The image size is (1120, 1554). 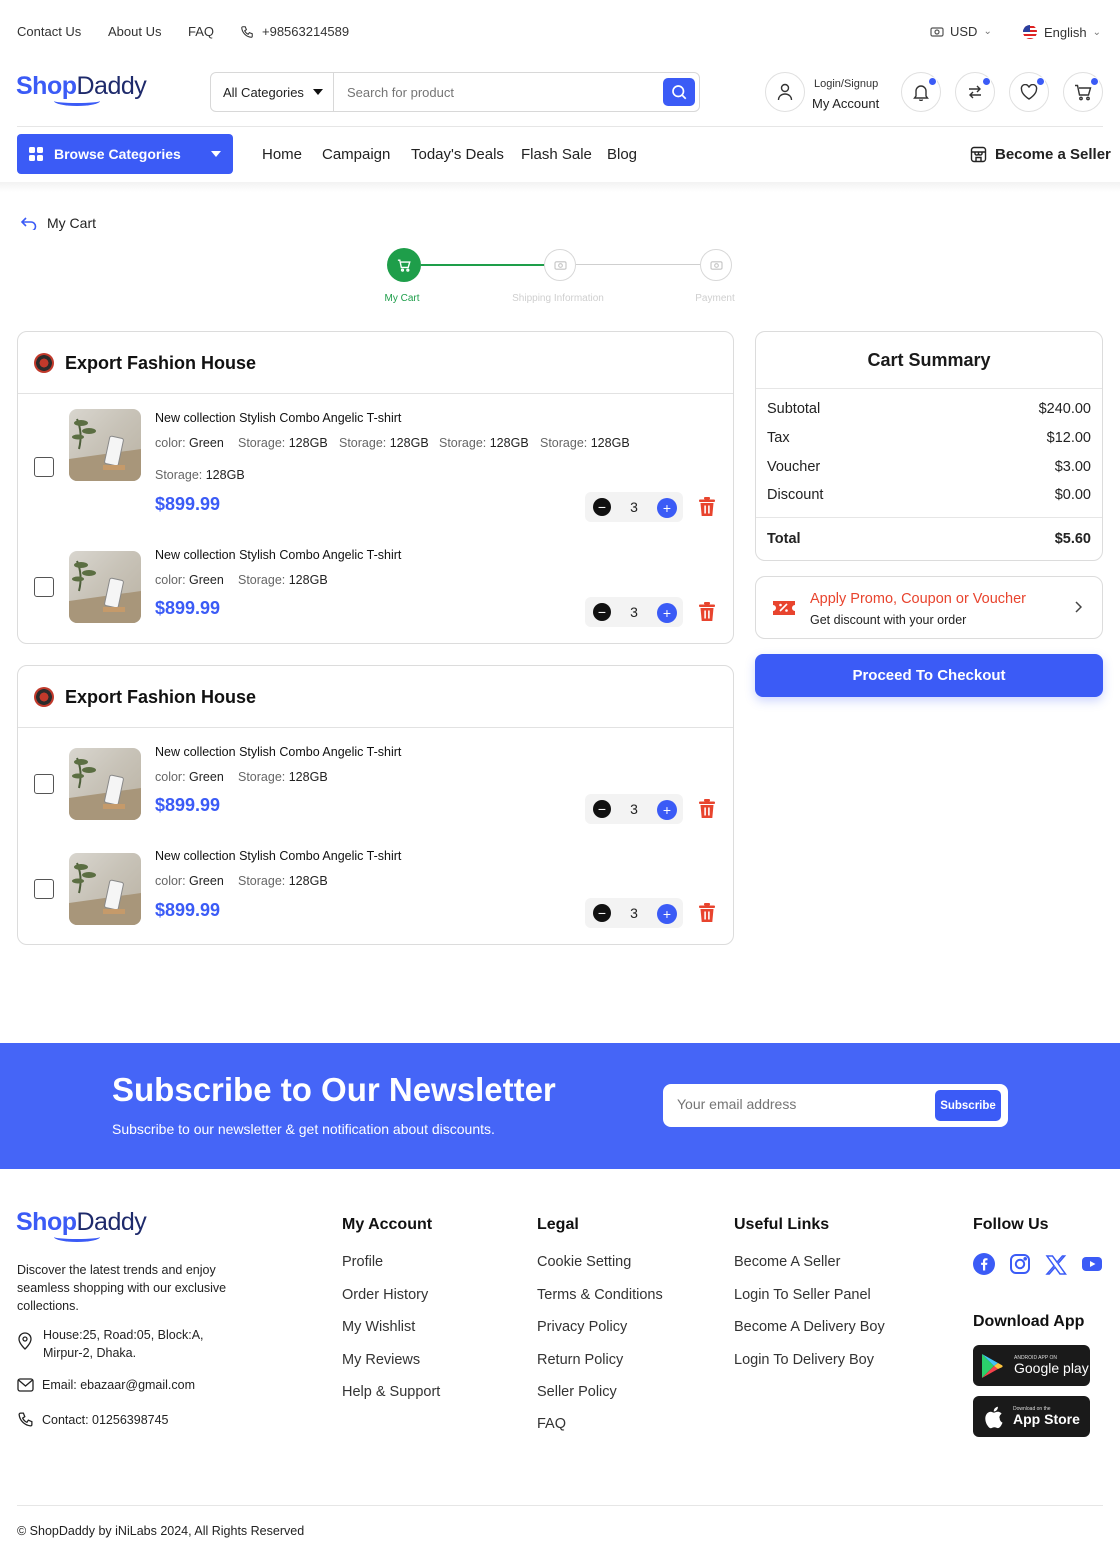 What do you see at coordinates (1029, 92) in the screenshot?
I see `wishlist-button` at bounding box center [1029, 92].